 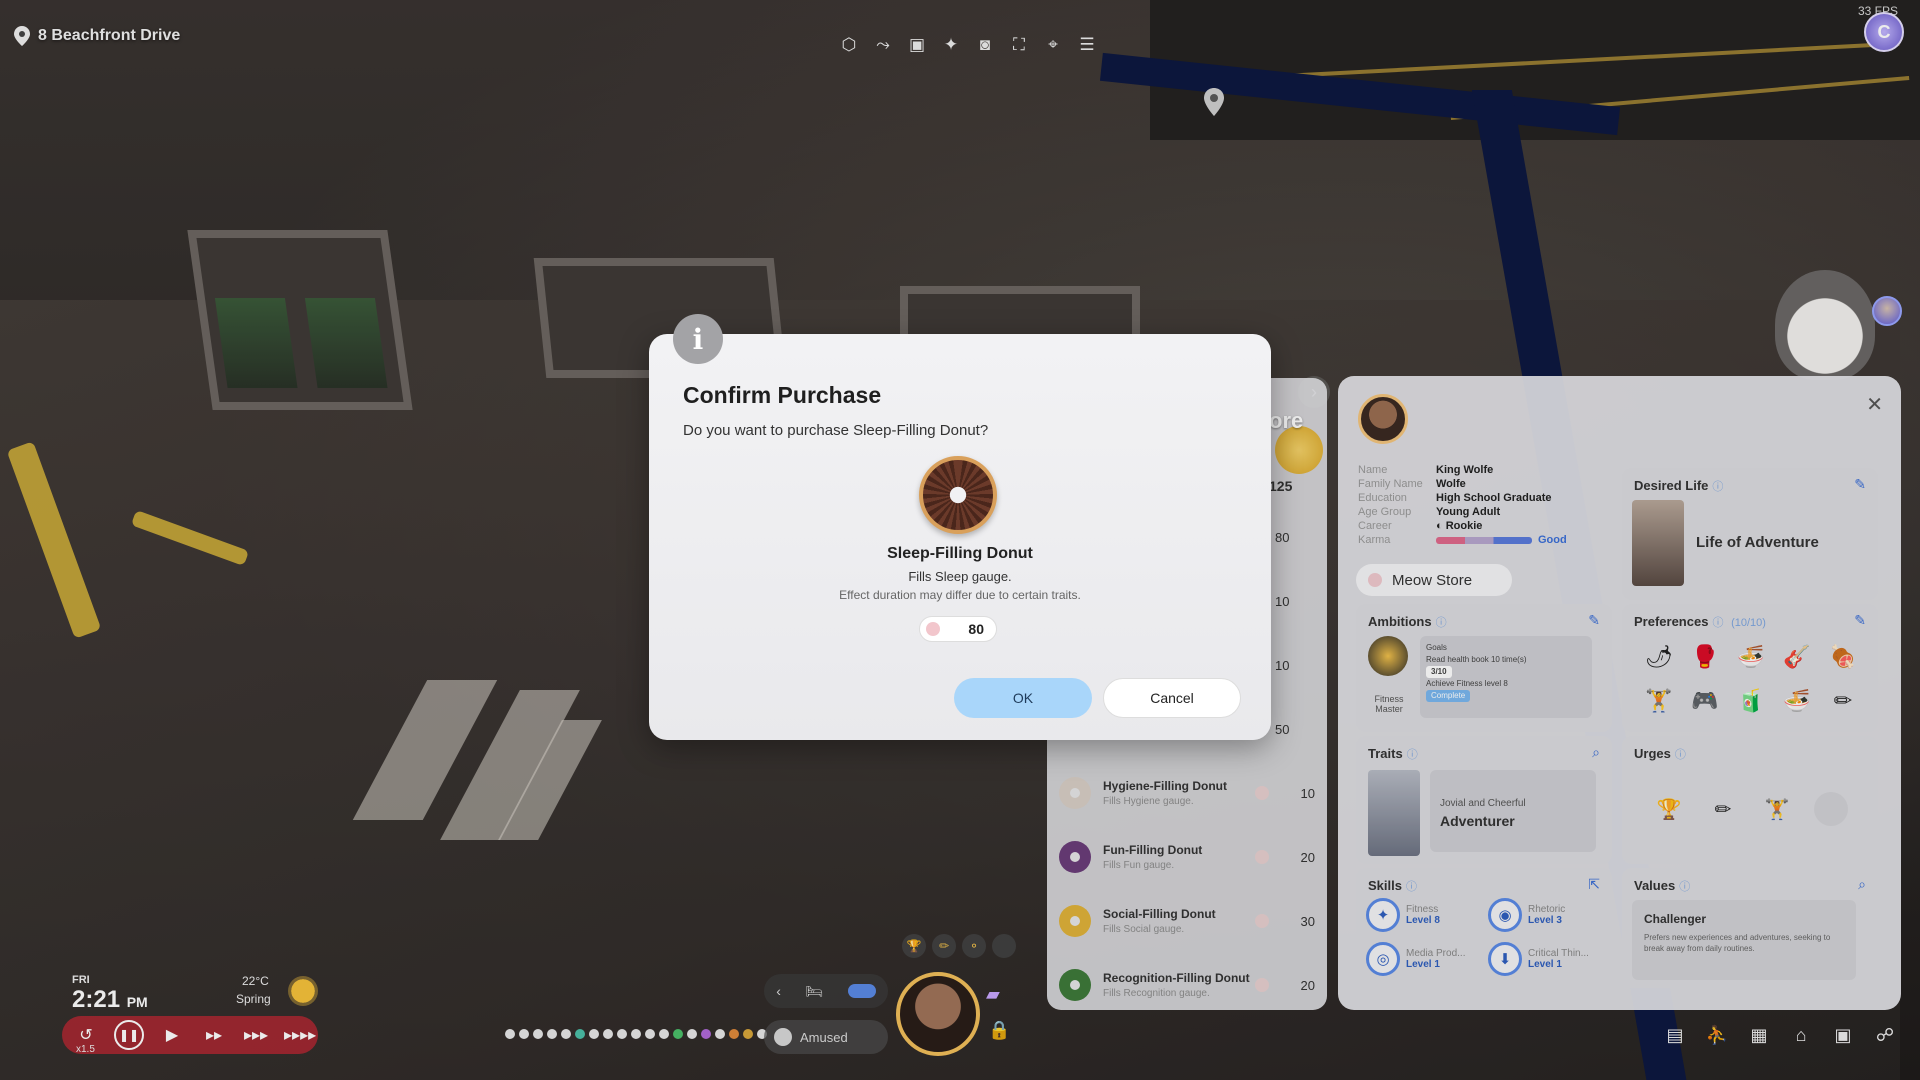 I want to click on ok-button: OK, so click(x=1023, y=698).